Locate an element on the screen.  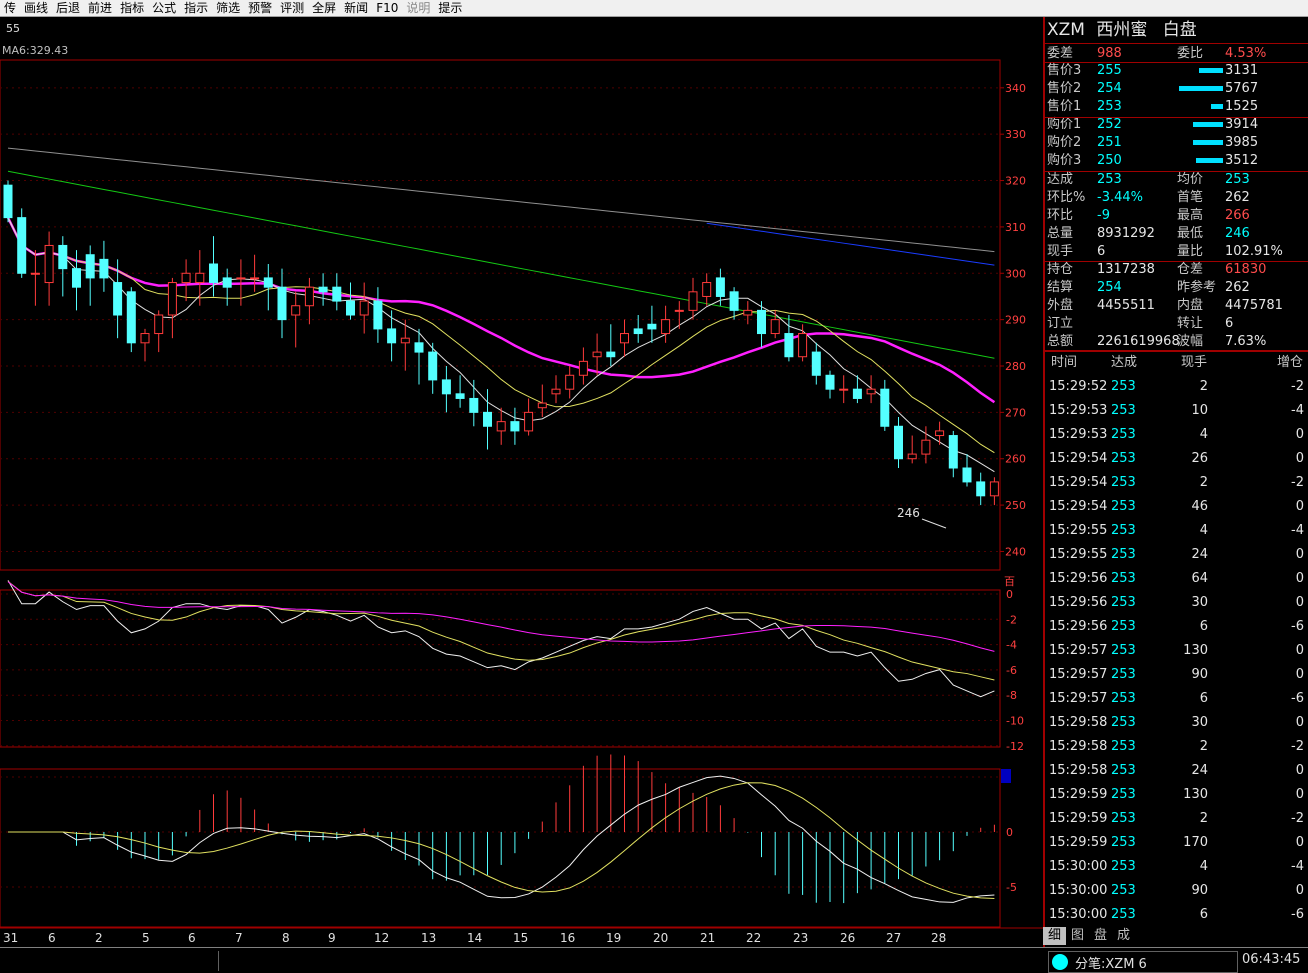
tick-row: 15:29:59 253 2 -2 is located at coordinates (1176, 819).